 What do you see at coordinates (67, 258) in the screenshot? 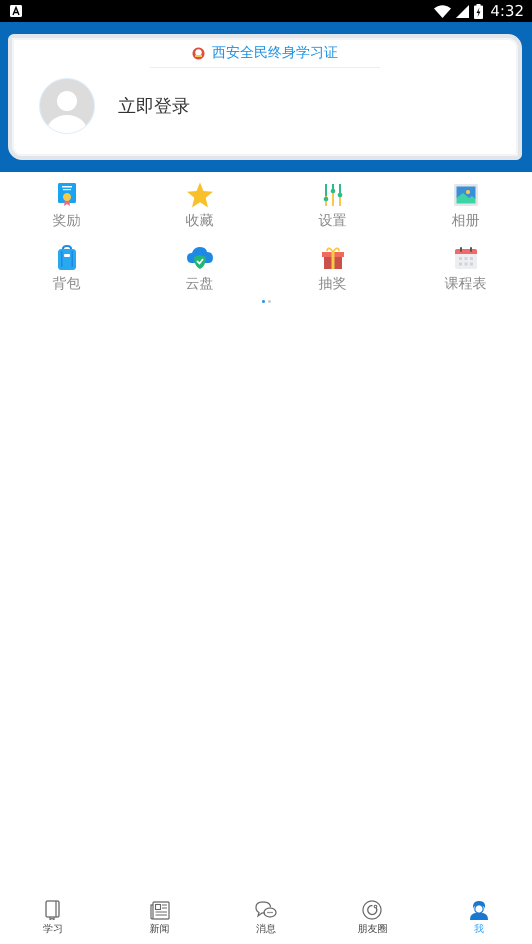
I see `backpack-icon` at bounding box center [67, 258].